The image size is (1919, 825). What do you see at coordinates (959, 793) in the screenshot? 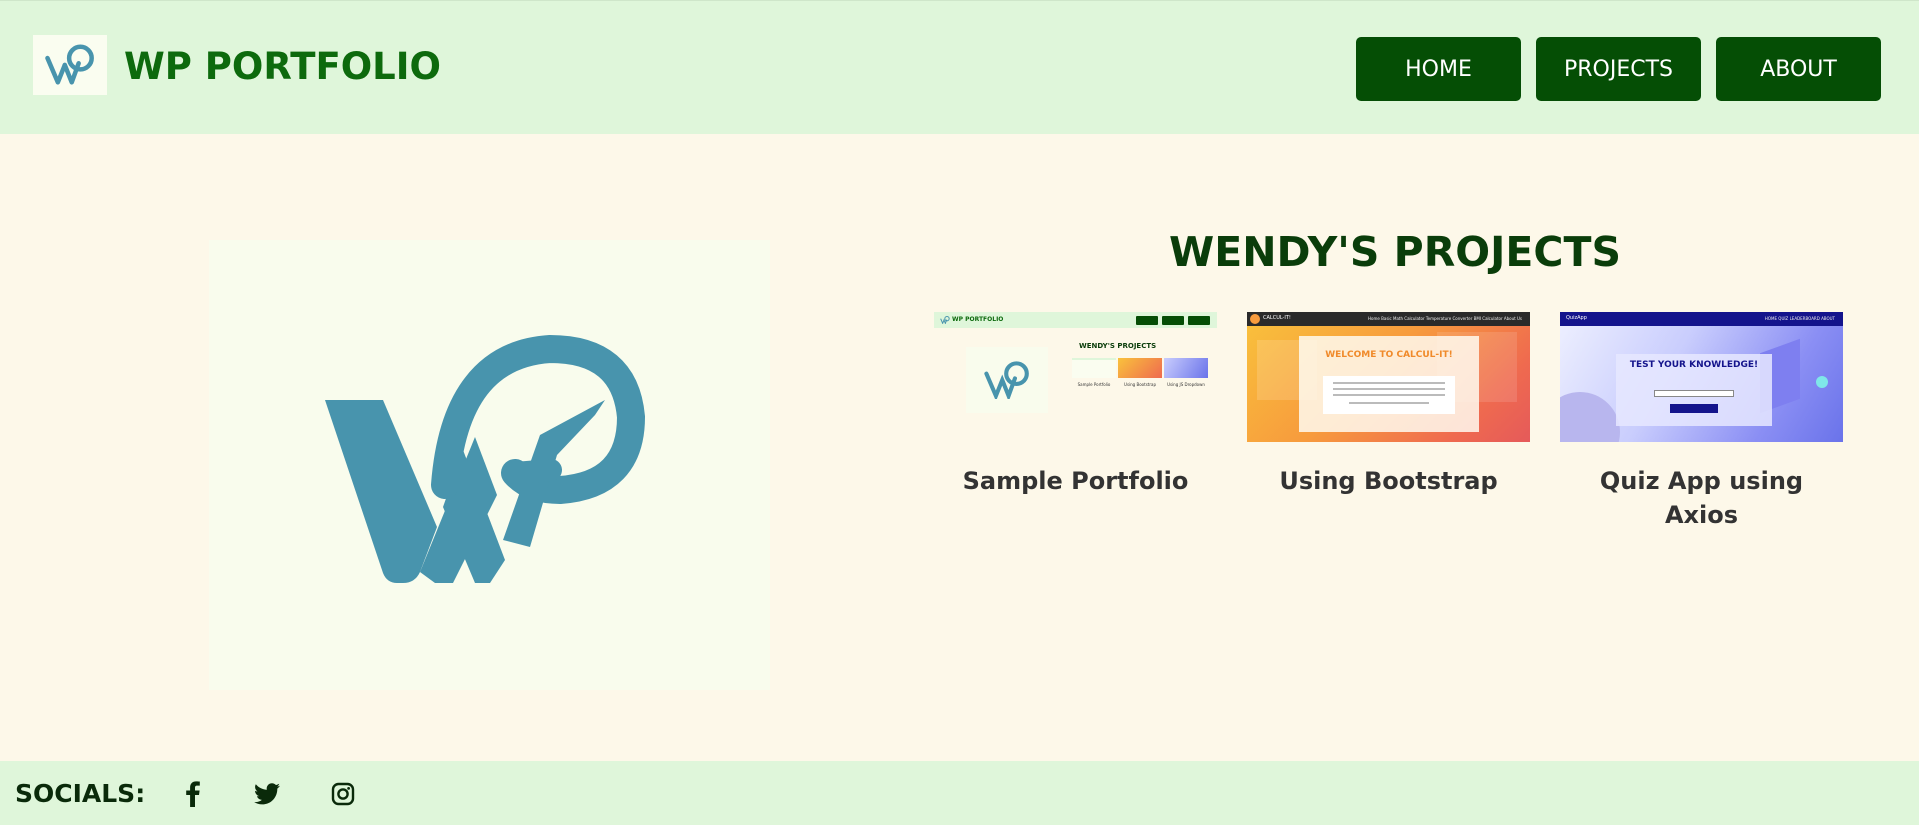
I see `site-footer: SOCIALS:` at bounding box center [959, 793].